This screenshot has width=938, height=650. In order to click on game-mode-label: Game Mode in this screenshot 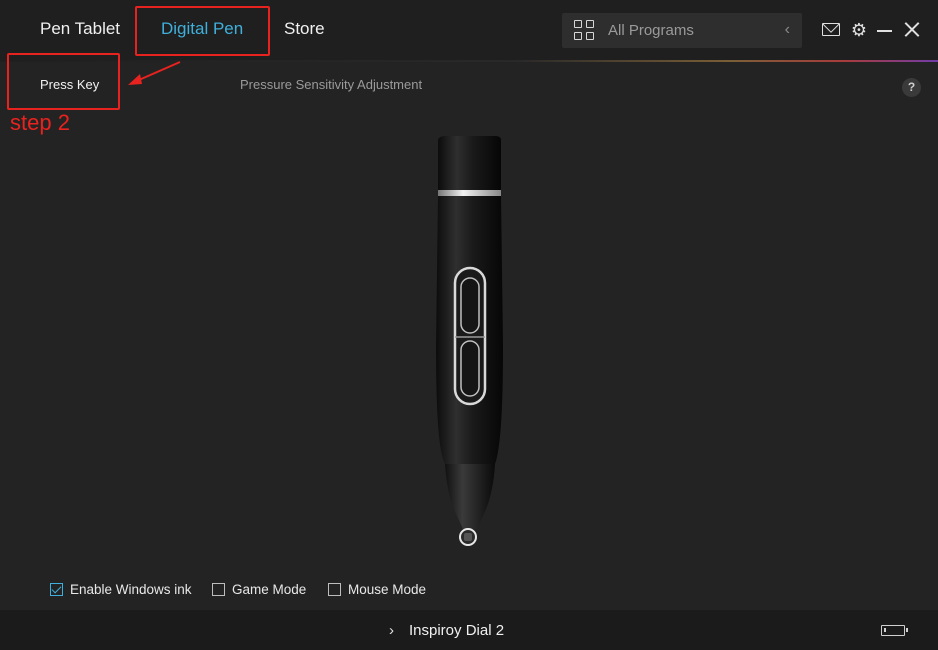, I will do `click(269, 589)`.